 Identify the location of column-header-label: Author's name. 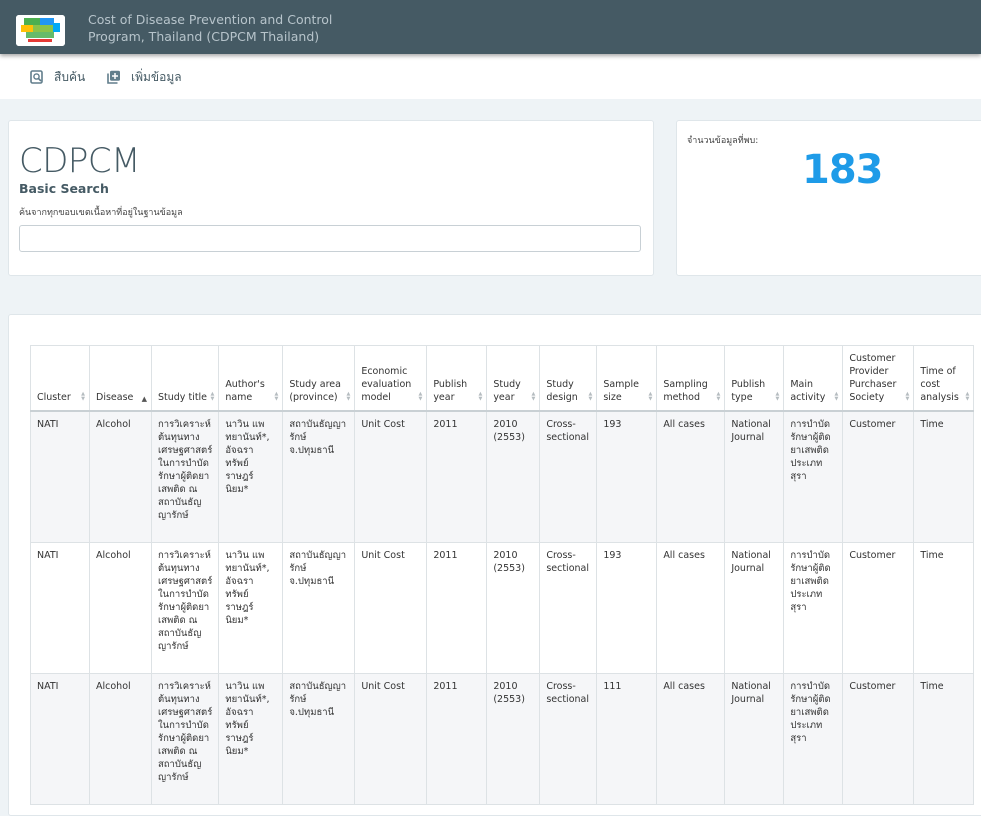
(245, 391).